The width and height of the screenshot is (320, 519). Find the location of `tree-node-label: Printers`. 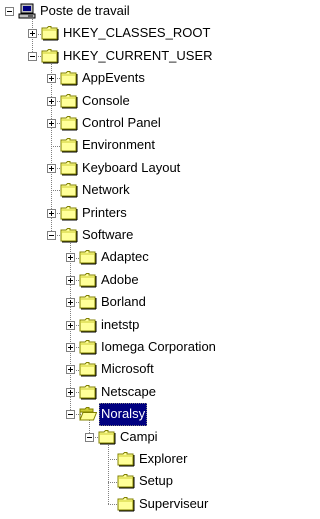

tree-node-label: Printers is located at coordinates (104, 213).